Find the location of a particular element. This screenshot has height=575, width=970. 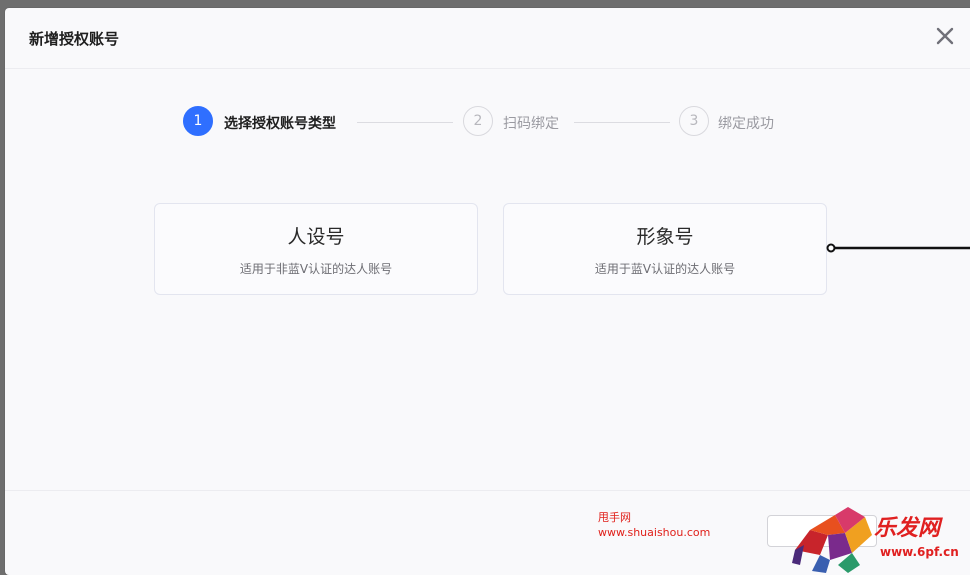

watermark-brand: 甩手网 is located at coordinates (614, 517).